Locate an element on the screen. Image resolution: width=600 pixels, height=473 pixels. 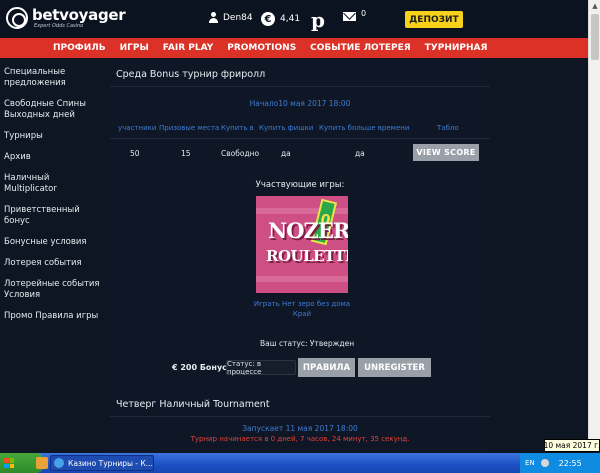
system-tray: EN 22:55 is located at coordinates (560, 463).